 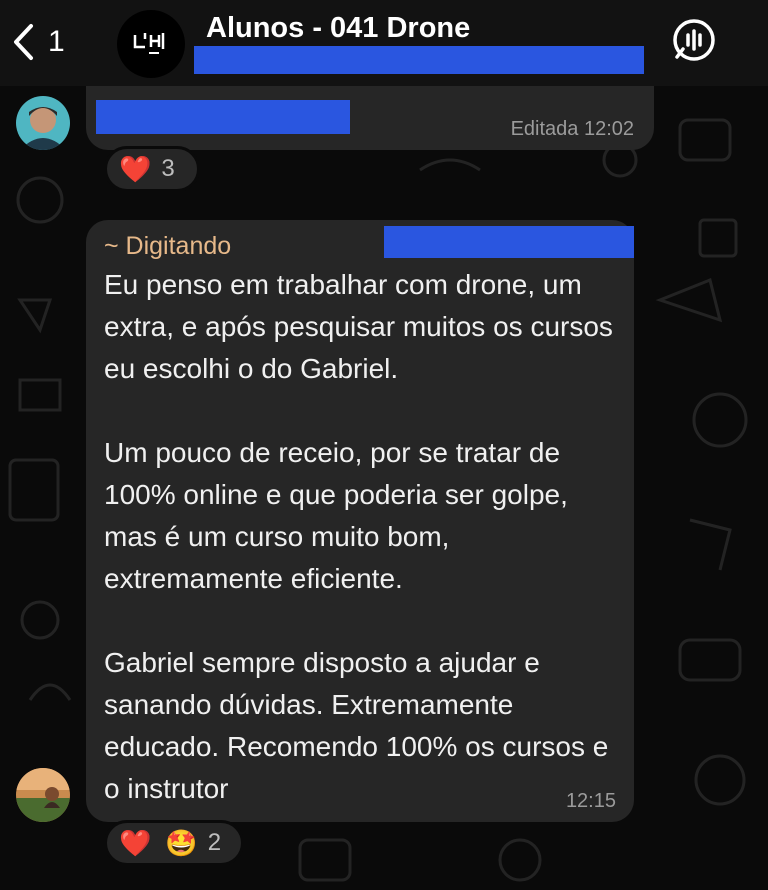 What do you see at coordinates (338, 28) in the screenshot?
I see `group-title: Alunos - 041 Drone` at bounding box center [338, 28].